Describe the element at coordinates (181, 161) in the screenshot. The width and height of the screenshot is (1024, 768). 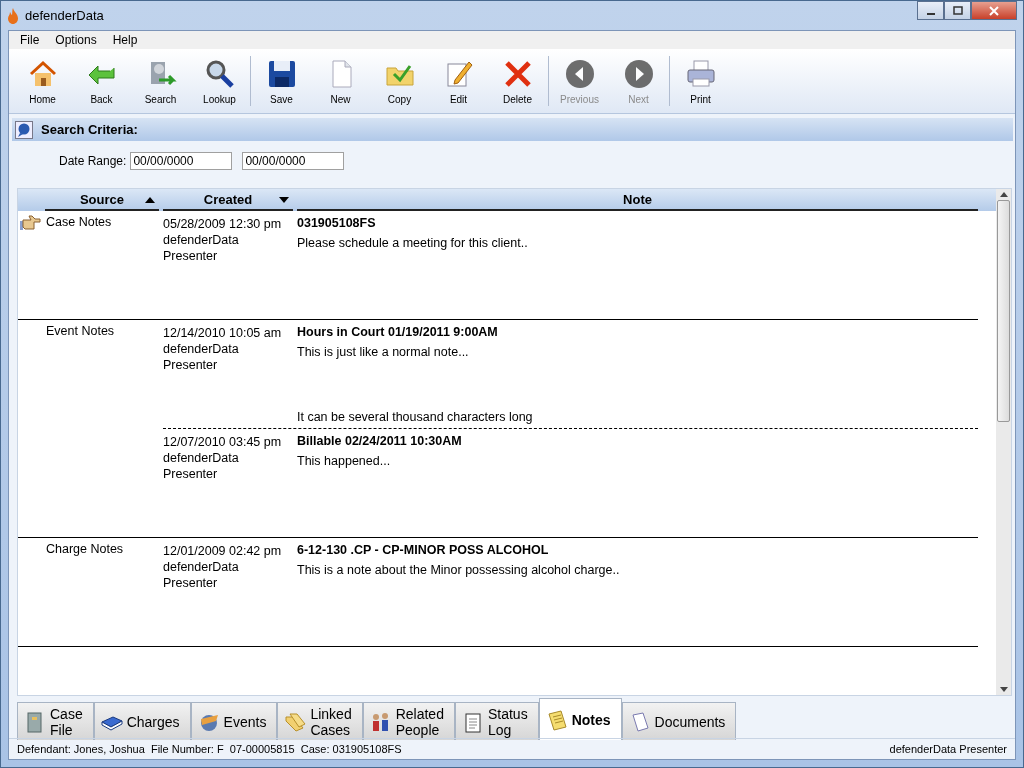
I see `date-from-field: 00/00/0000` at that location.